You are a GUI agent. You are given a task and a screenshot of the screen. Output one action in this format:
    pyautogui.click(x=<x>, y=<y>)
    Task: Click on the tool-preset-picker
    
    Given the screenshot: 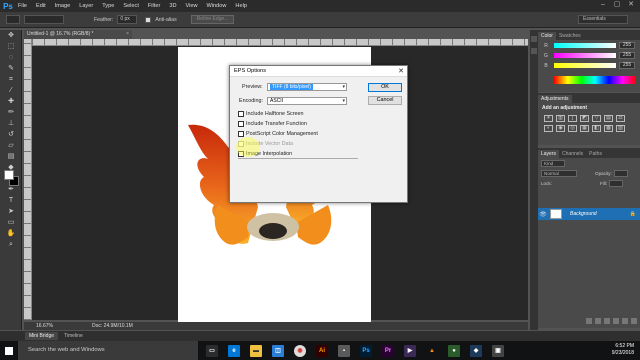 What is the action you would take?
    pyautogui.click(x=13, y=19)
    